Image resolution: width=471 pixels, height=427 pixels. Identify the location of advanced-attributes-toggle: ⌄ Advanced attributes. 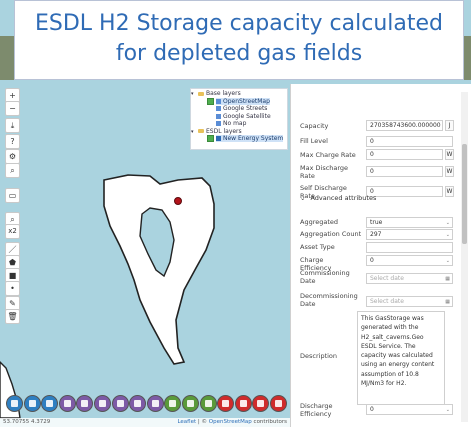
(338, 198).